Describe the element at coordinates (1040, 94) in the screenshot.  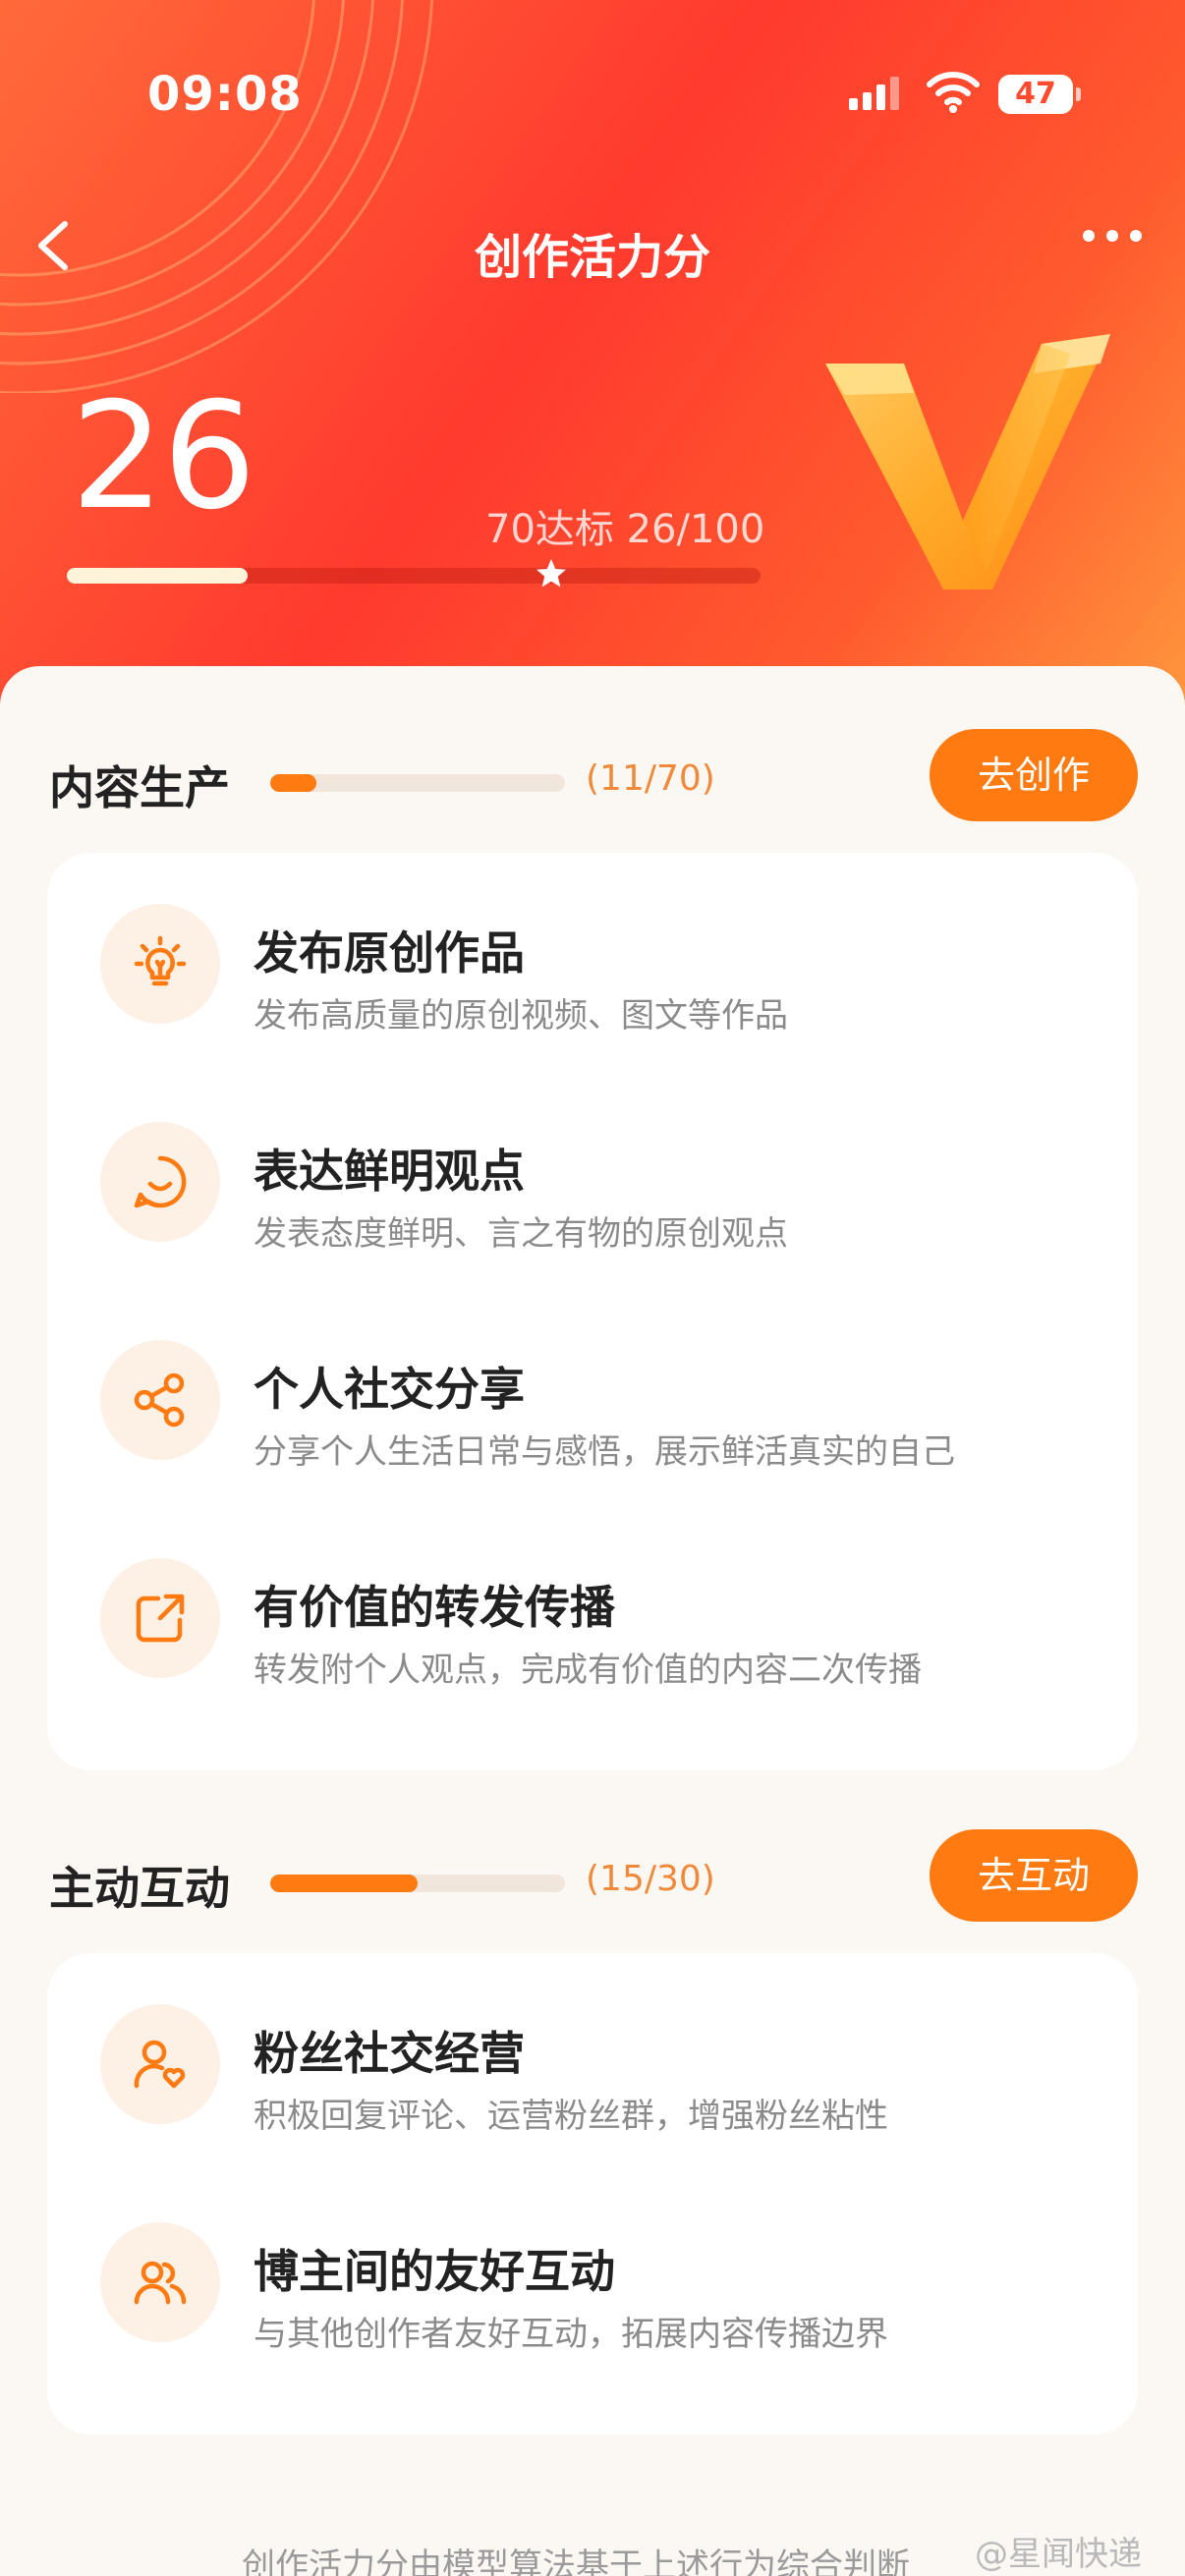
I see `battery-indicator: 47` at that location.